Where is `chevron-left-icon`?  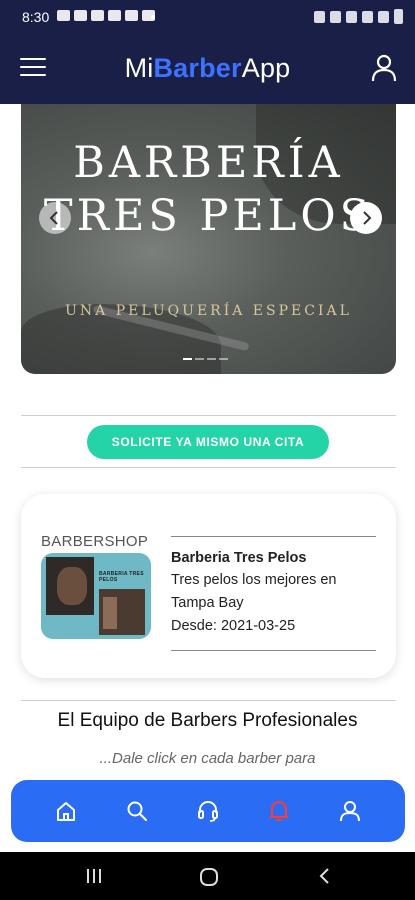
chevron-left-icon is located at coordinates (53, 218).